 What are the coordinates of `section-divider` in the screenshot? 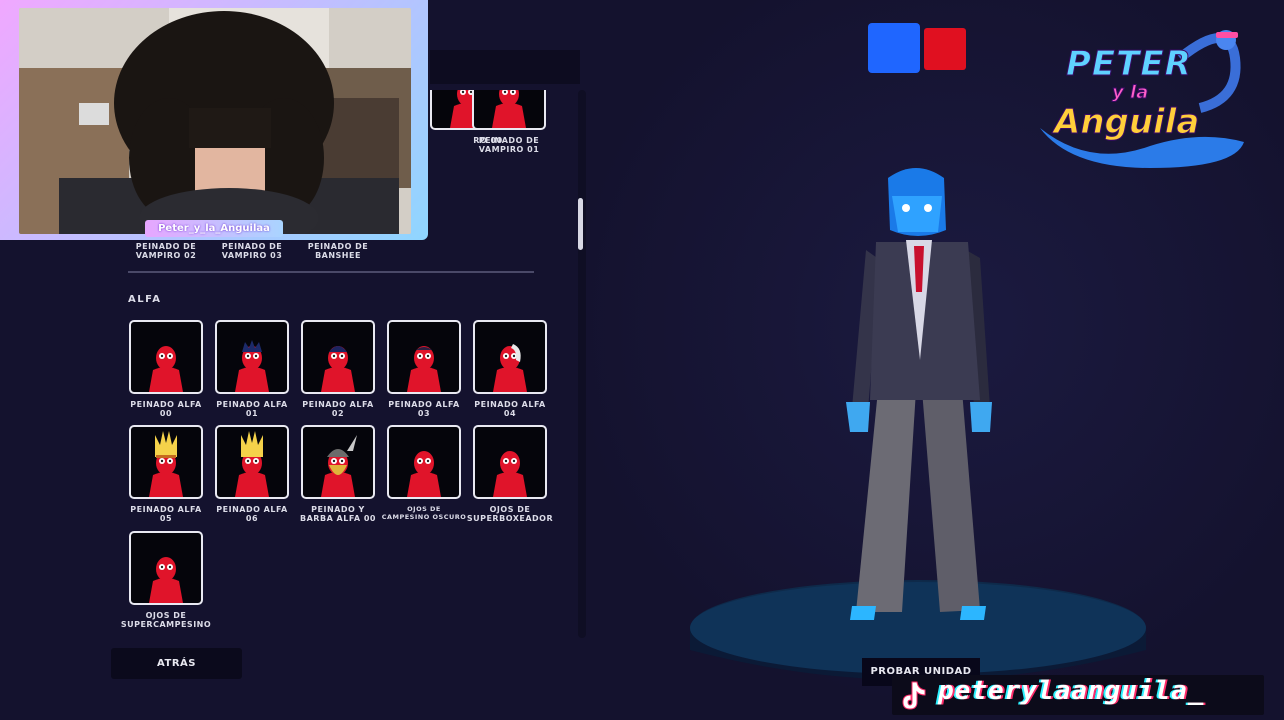 It's located at (331, 272).